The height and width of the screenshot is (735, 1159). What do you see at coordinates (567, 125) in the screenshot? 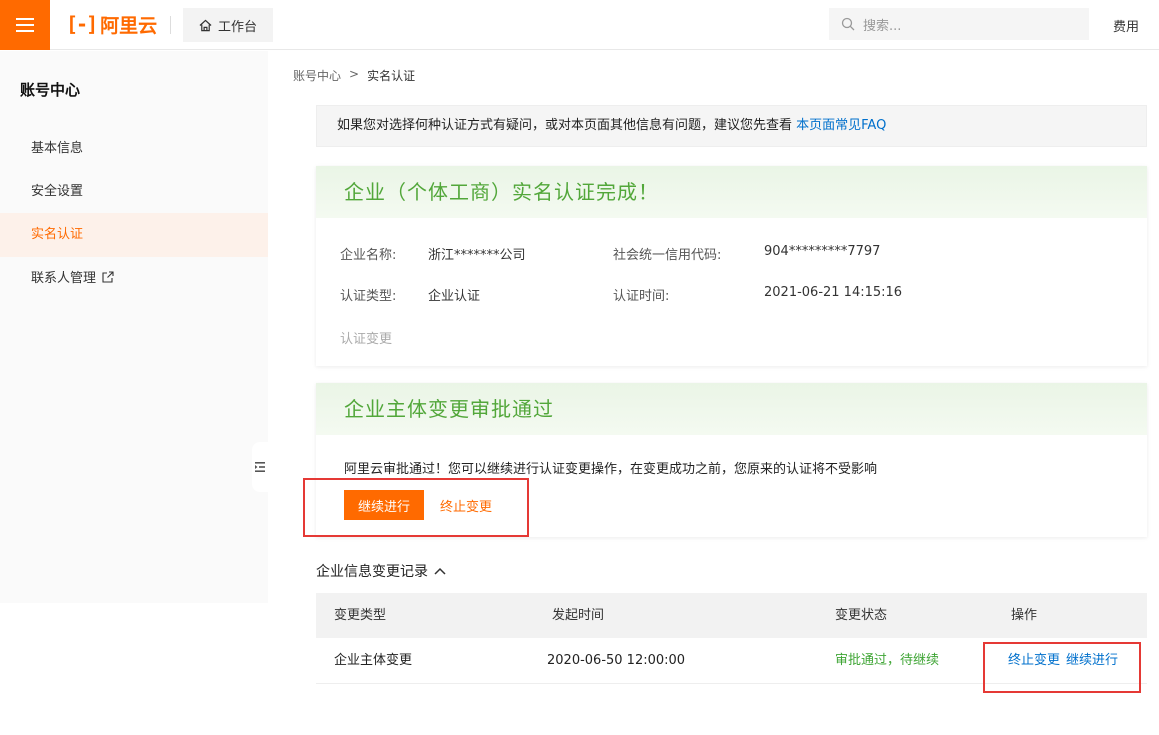
I see `notice-text: 如果您对选择何种认证方式有疑问，或对本页面其他信息有问题，建议您先查看` at bounding box center [567, 125].